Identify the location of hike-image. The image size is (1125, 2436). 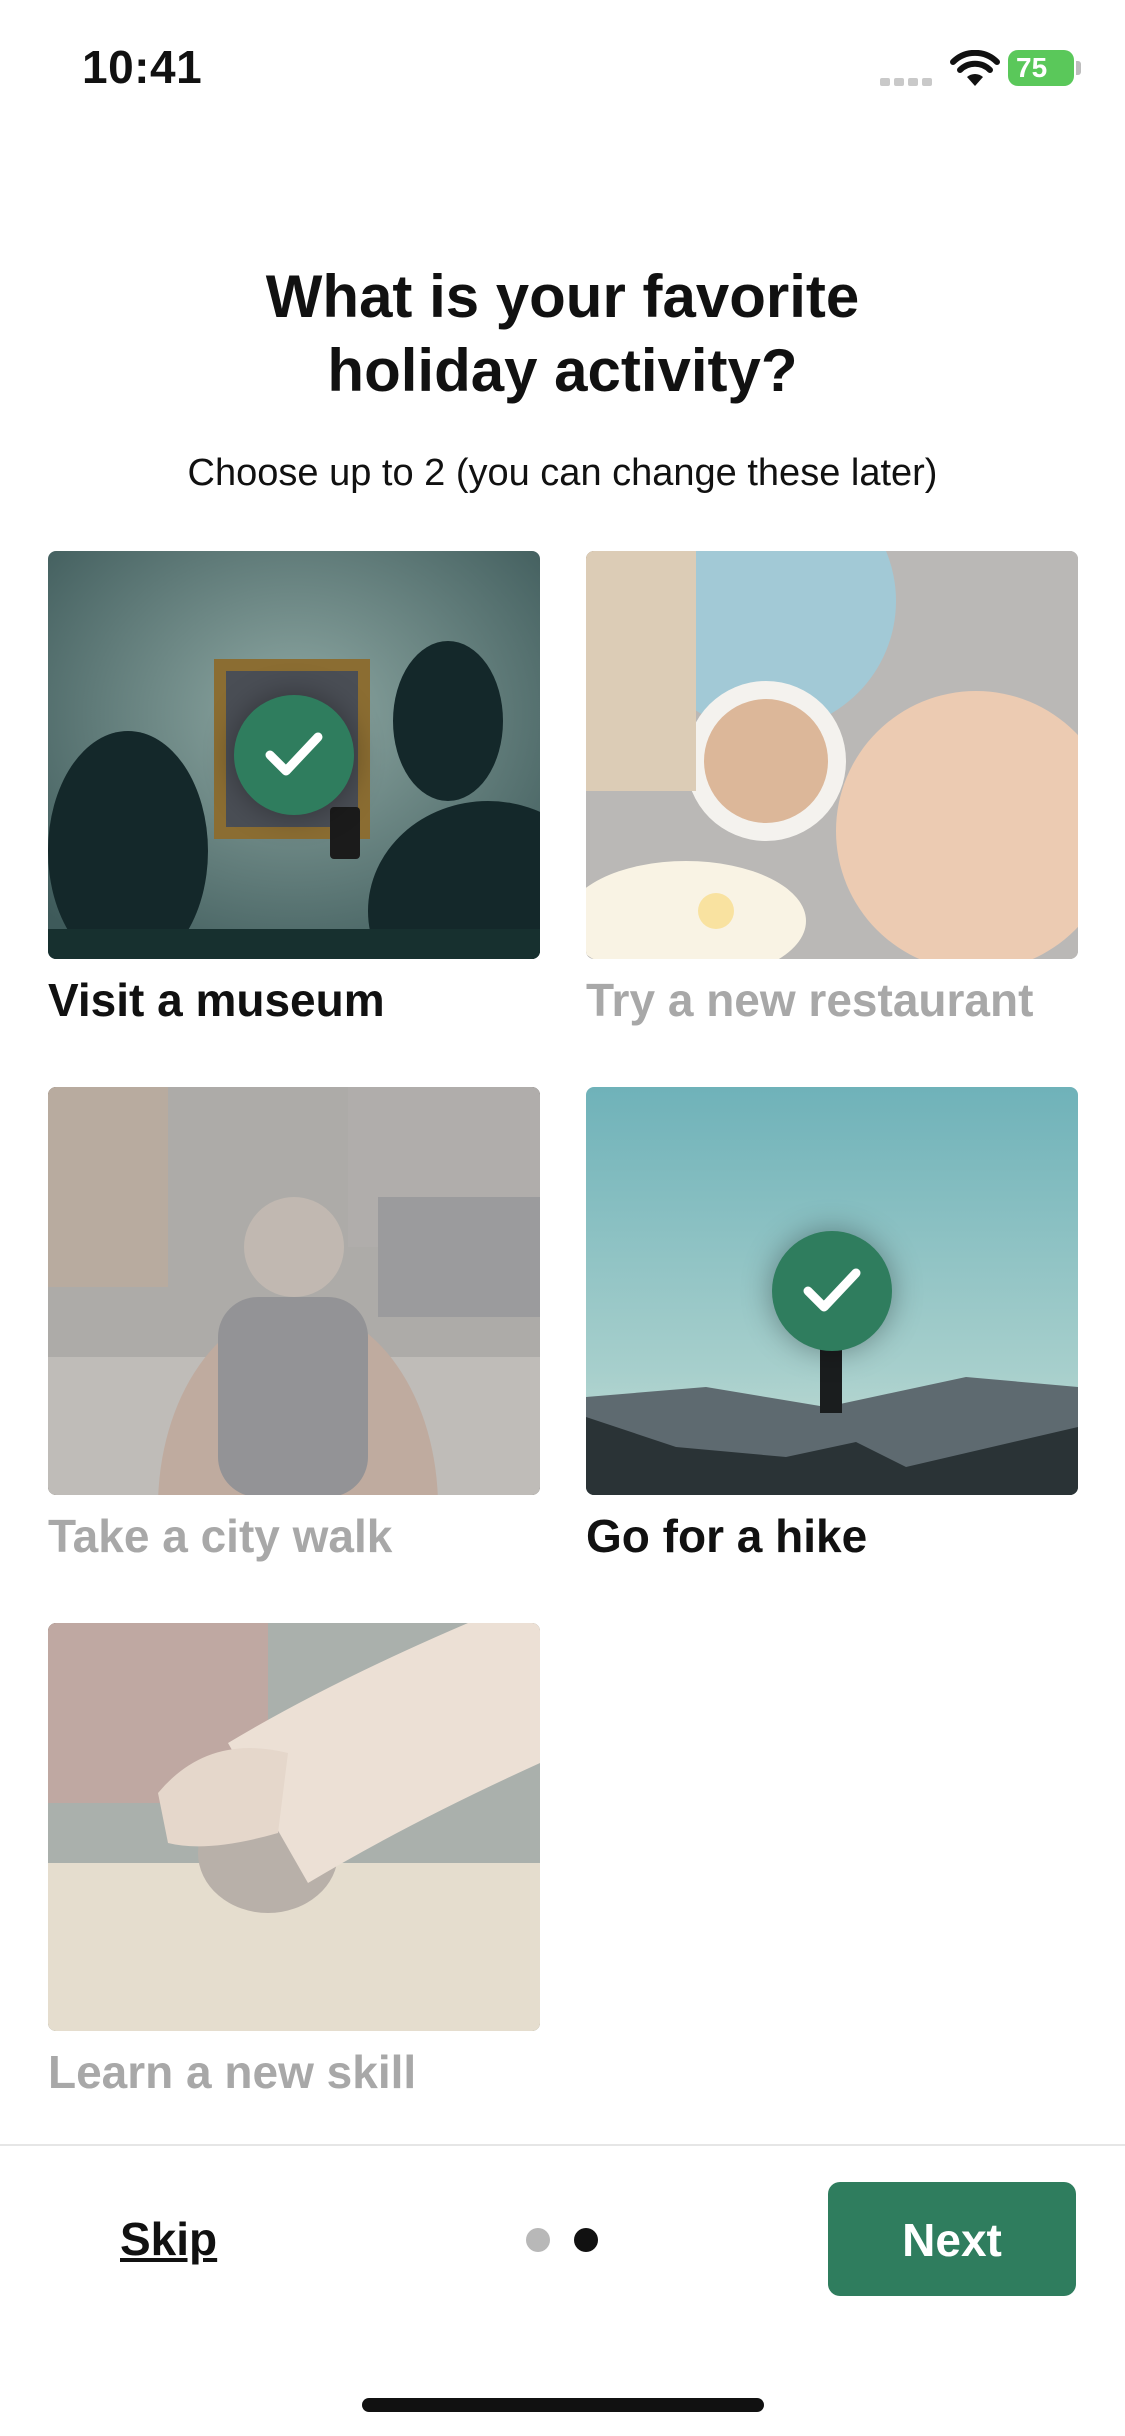
(832, 1291).